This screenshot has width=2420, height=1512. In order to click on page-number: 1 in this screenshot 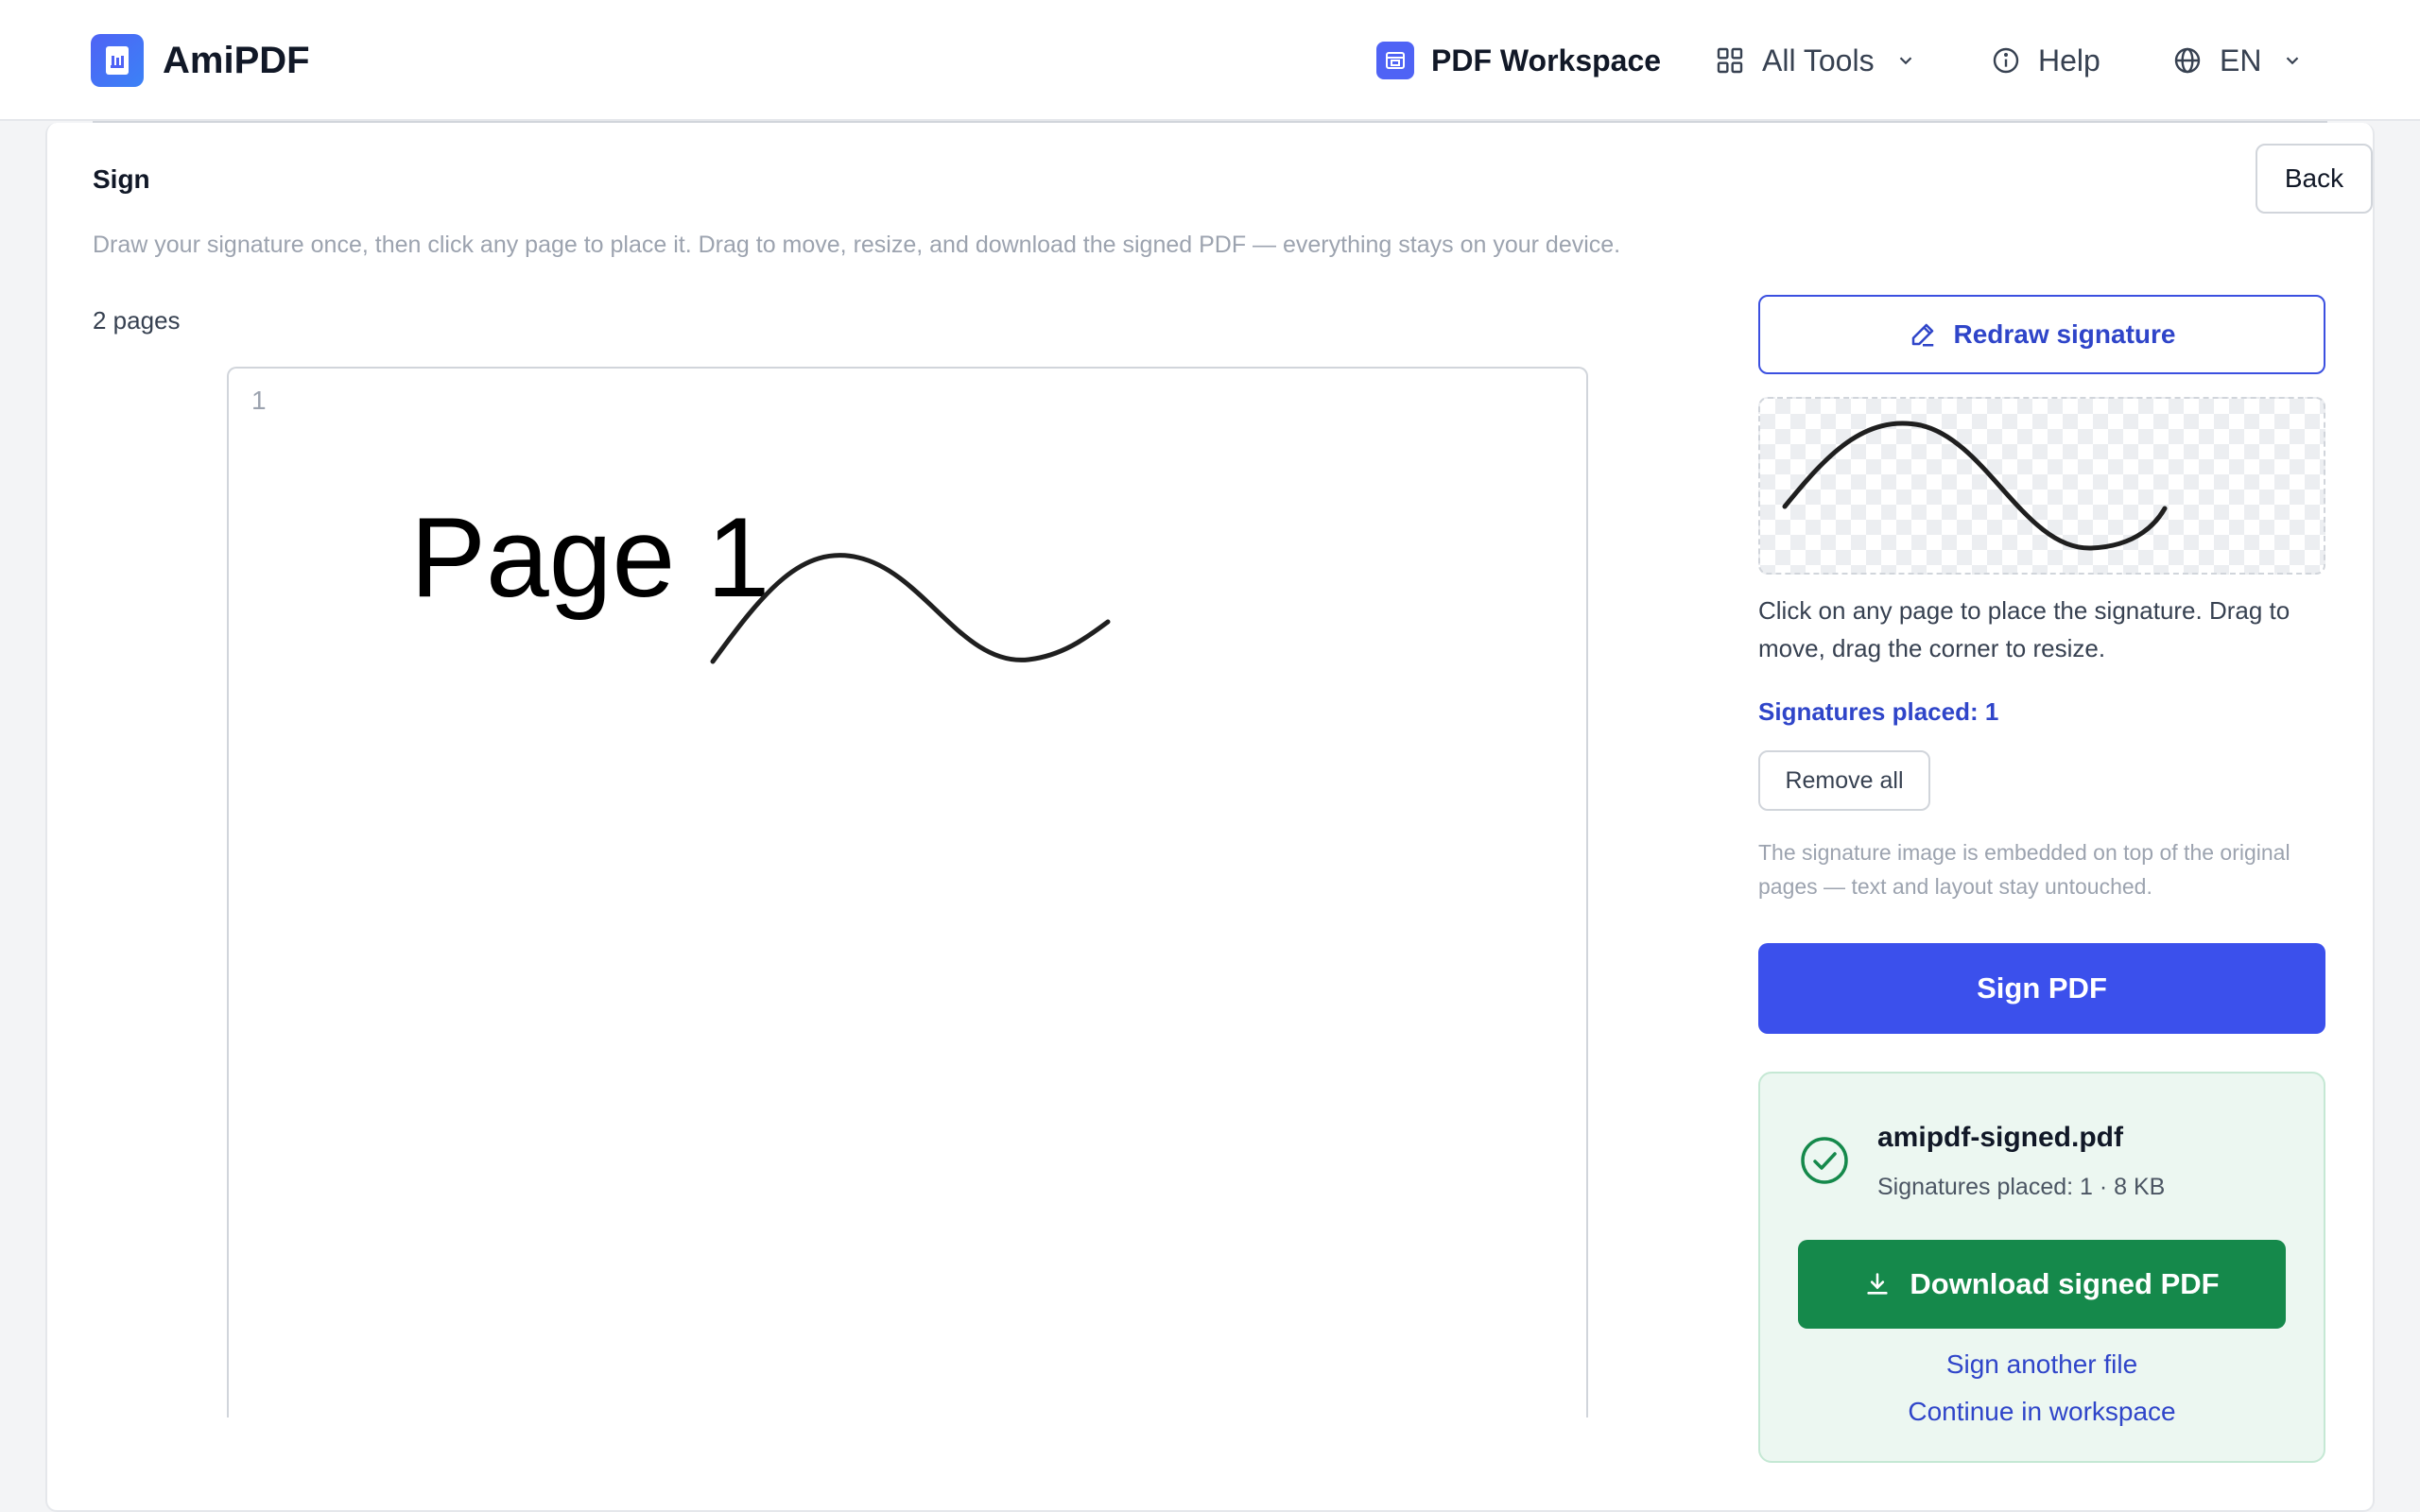, I will do `click(259, 400)`.